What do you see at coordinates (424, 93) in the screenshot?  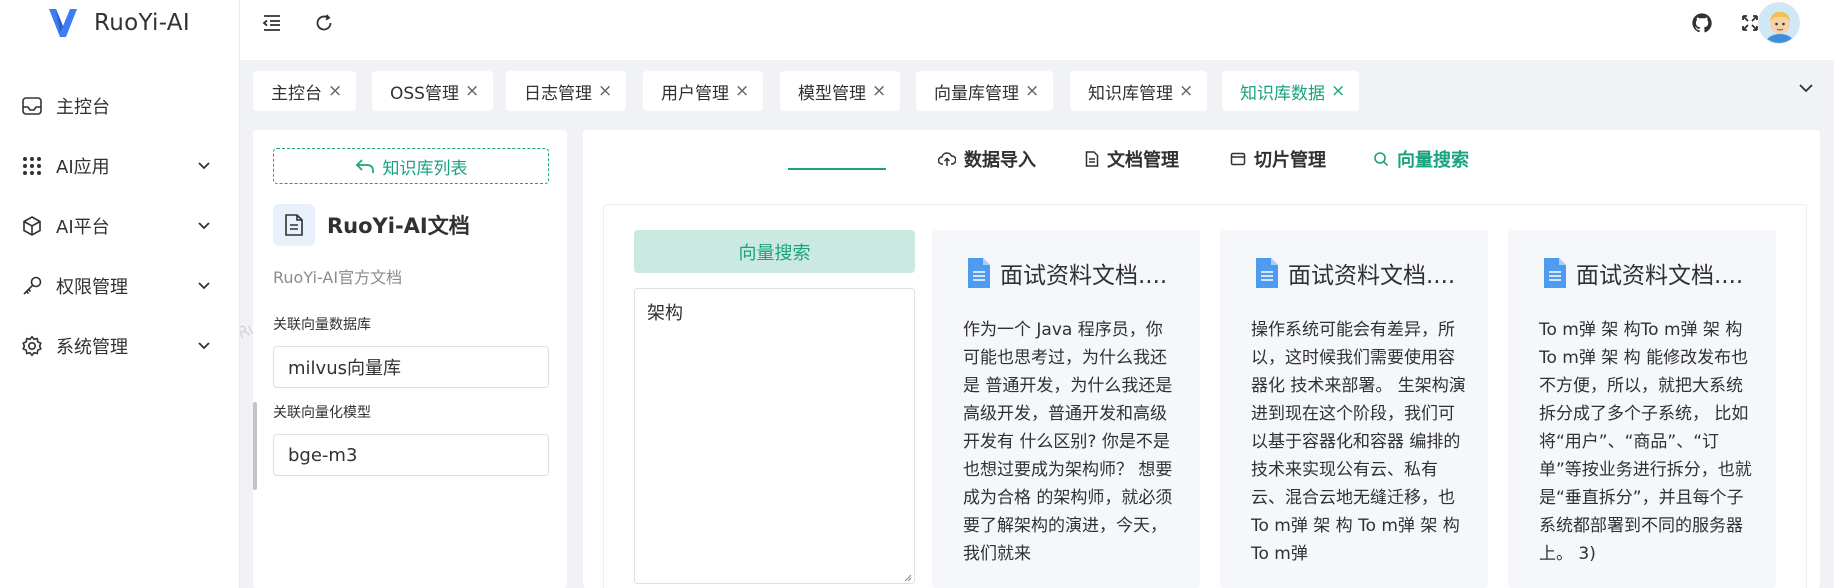 I see `tag-label: OSS管理` at bounding box center [424, 93].